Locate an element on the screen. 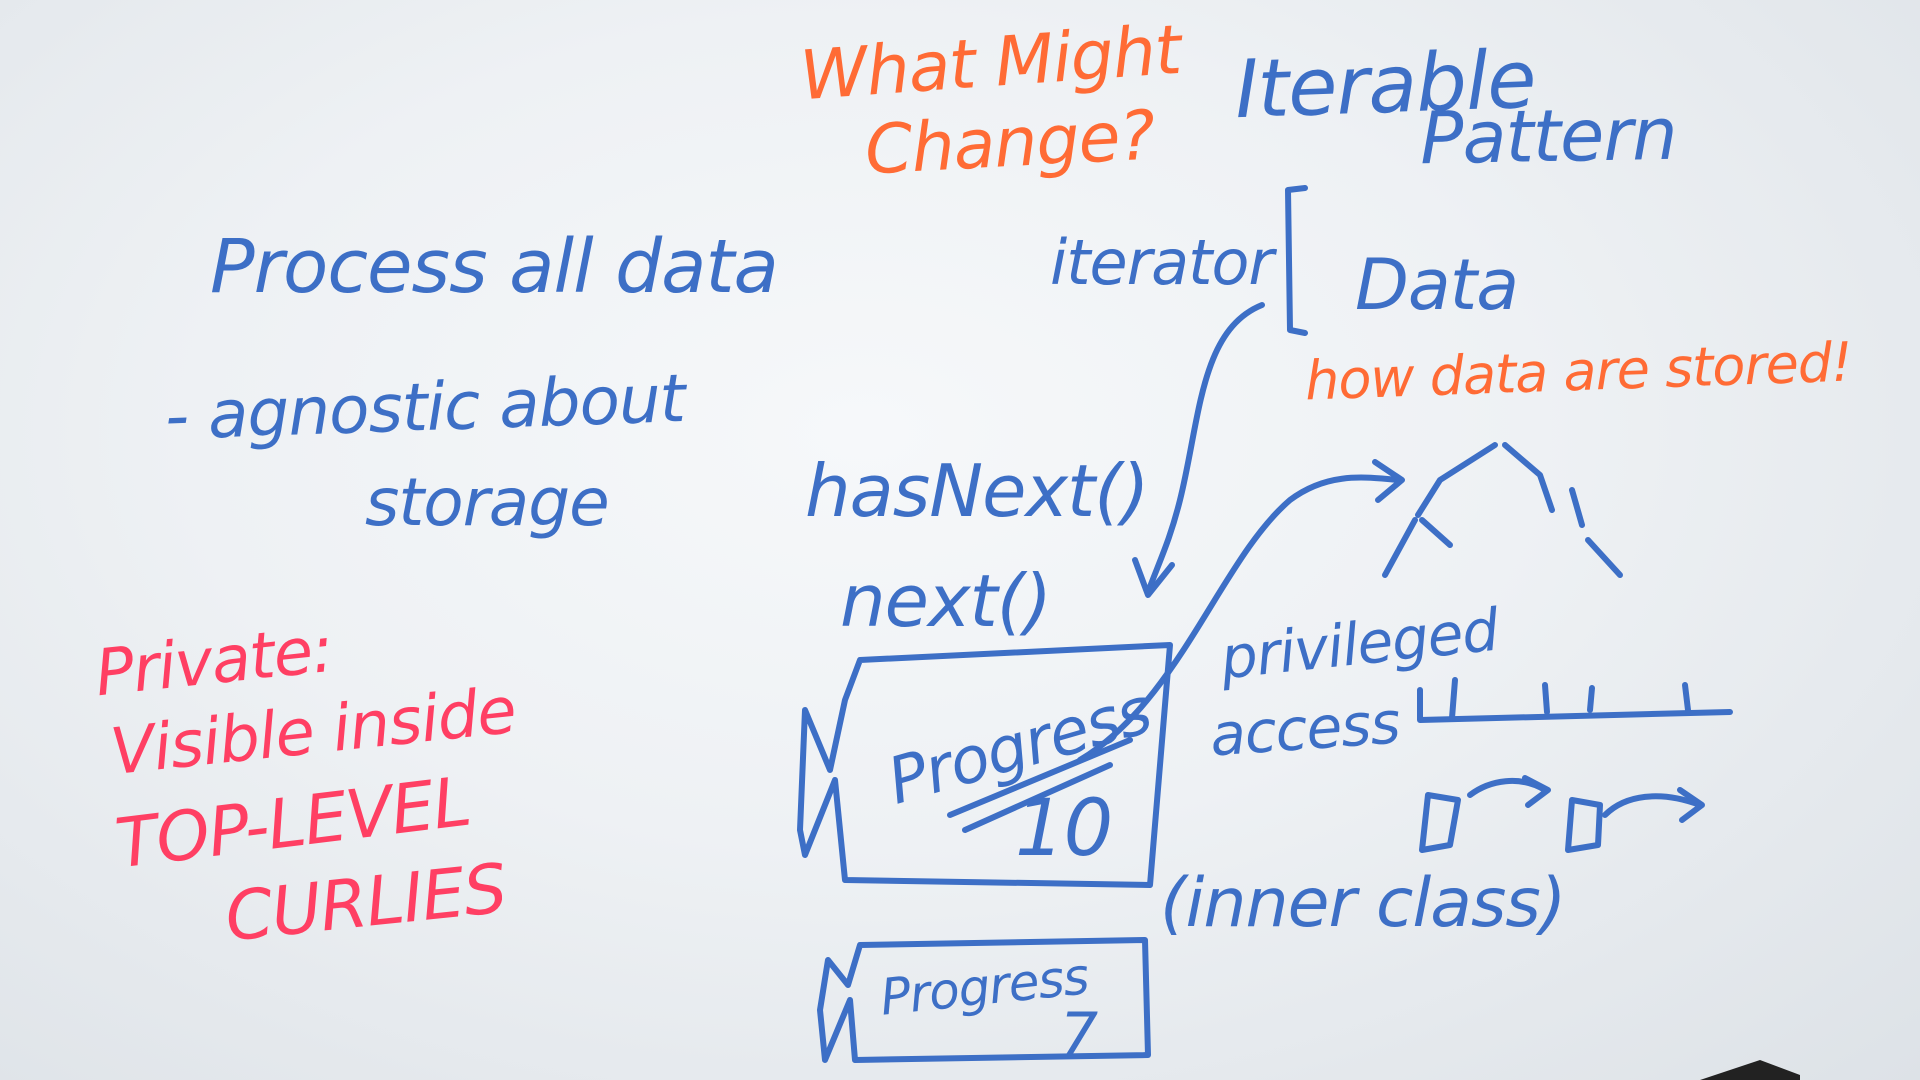  agnostic-line1: - agnostic about is located at coordinates (424, 407).